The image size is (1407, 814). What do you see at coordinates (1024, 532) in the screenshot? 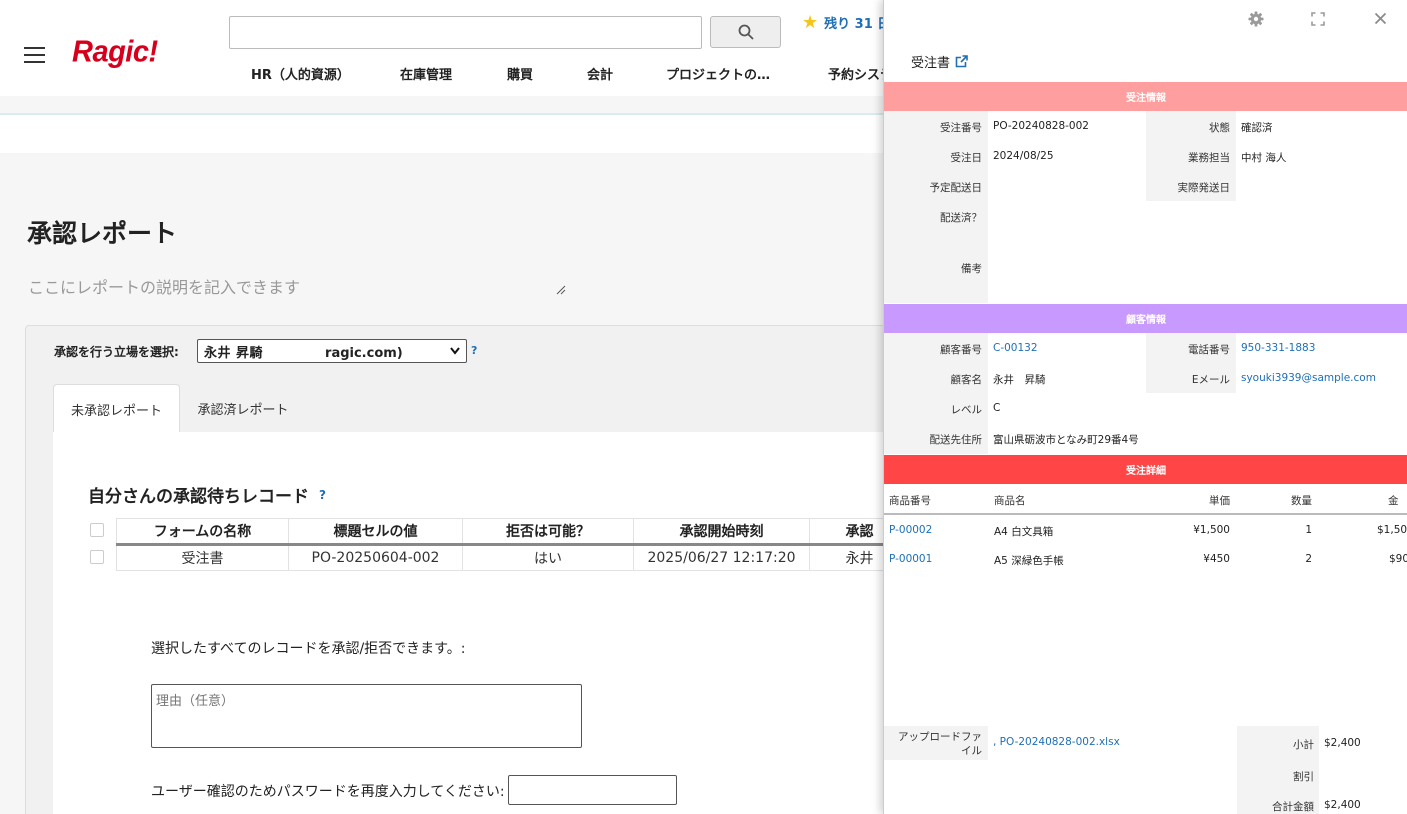
I see `detail-row-1-product-name: A4 白文具箱` at bounding box center [1024, 532].